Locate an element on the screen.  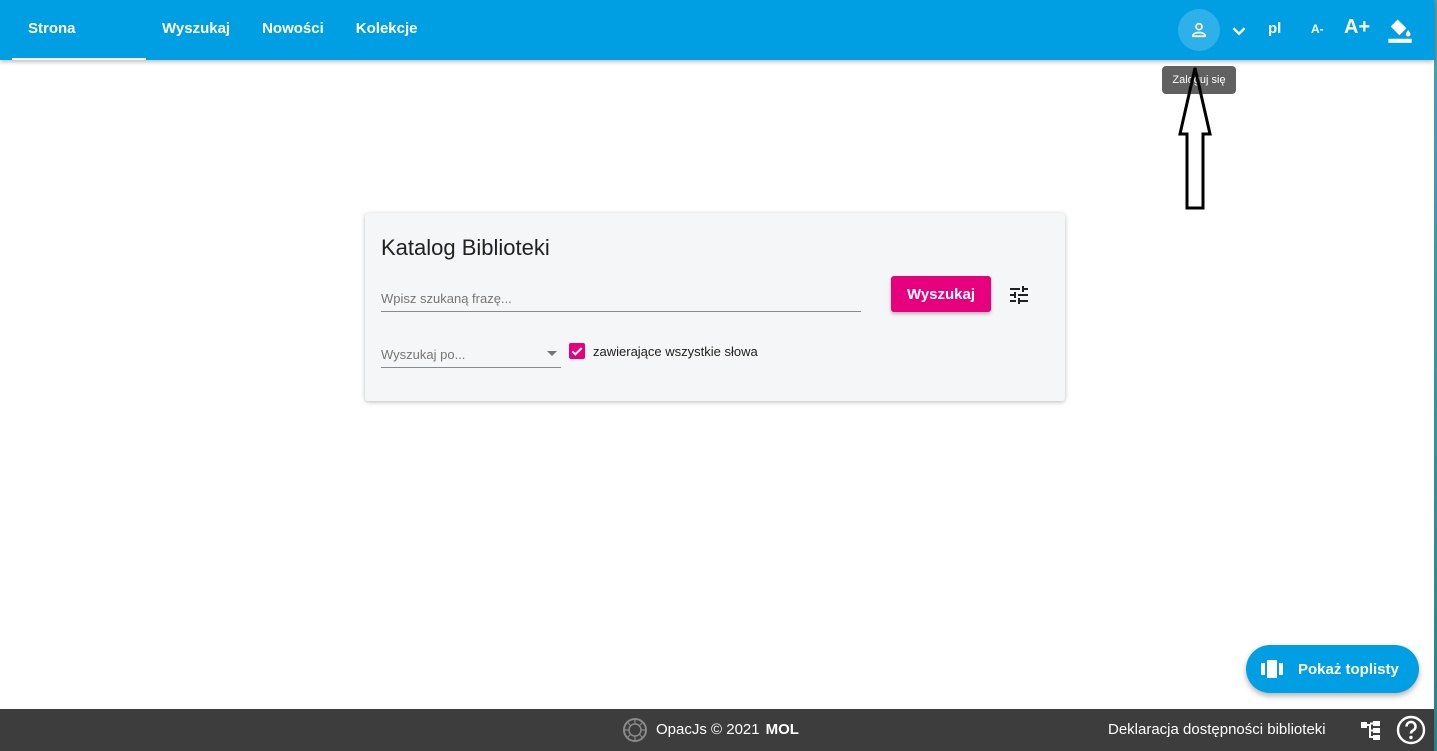
checkmark-icon is located at coordinates (577, 351).